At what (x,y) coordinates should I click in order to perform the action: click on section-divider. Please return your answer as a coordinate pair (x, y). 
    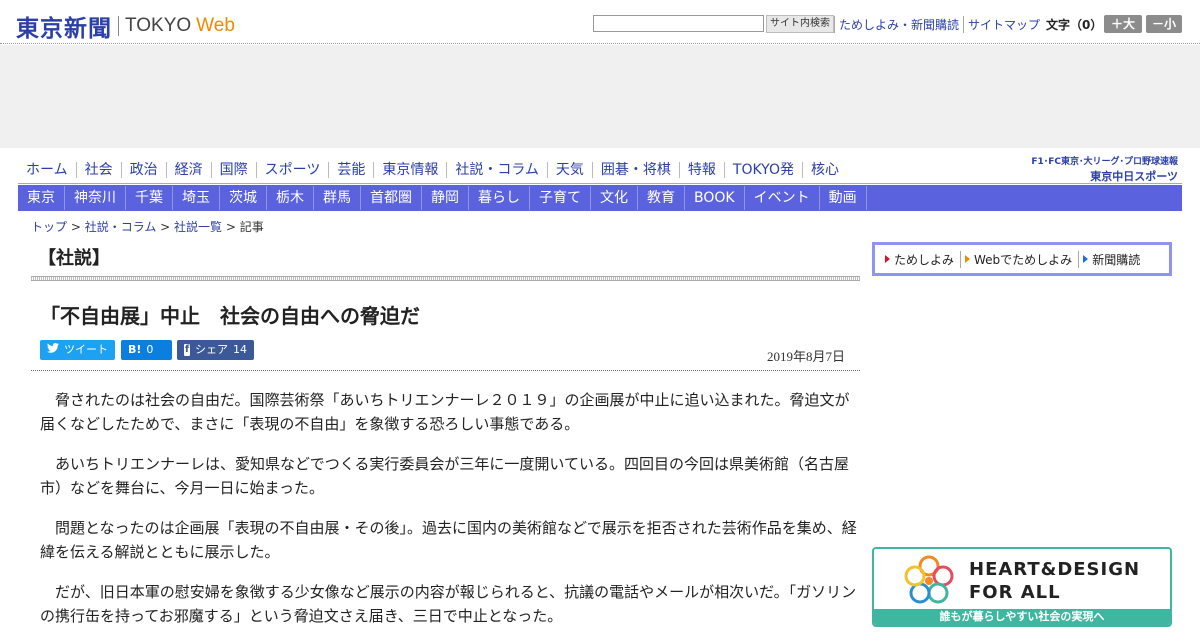
    Looking at the image, I should click on (445, 278).